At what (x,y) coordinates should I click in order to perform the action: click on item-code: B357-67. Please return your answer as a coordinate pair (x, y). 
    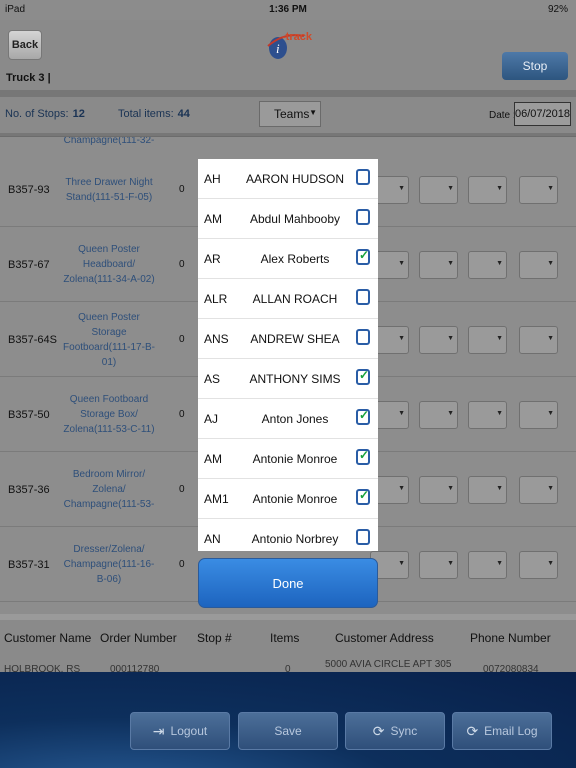
    Looking at the image, I should click on (29, 264).